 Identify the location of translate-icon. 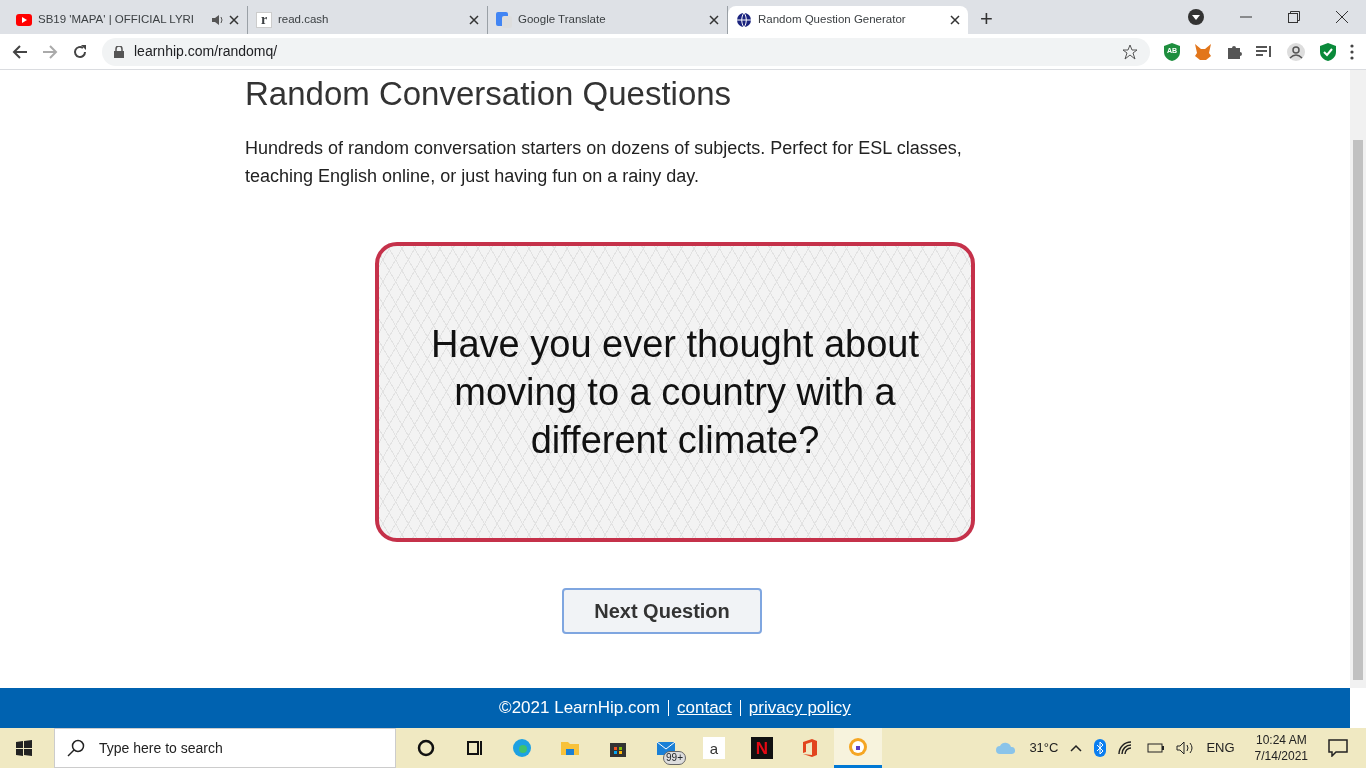
(504, 20).